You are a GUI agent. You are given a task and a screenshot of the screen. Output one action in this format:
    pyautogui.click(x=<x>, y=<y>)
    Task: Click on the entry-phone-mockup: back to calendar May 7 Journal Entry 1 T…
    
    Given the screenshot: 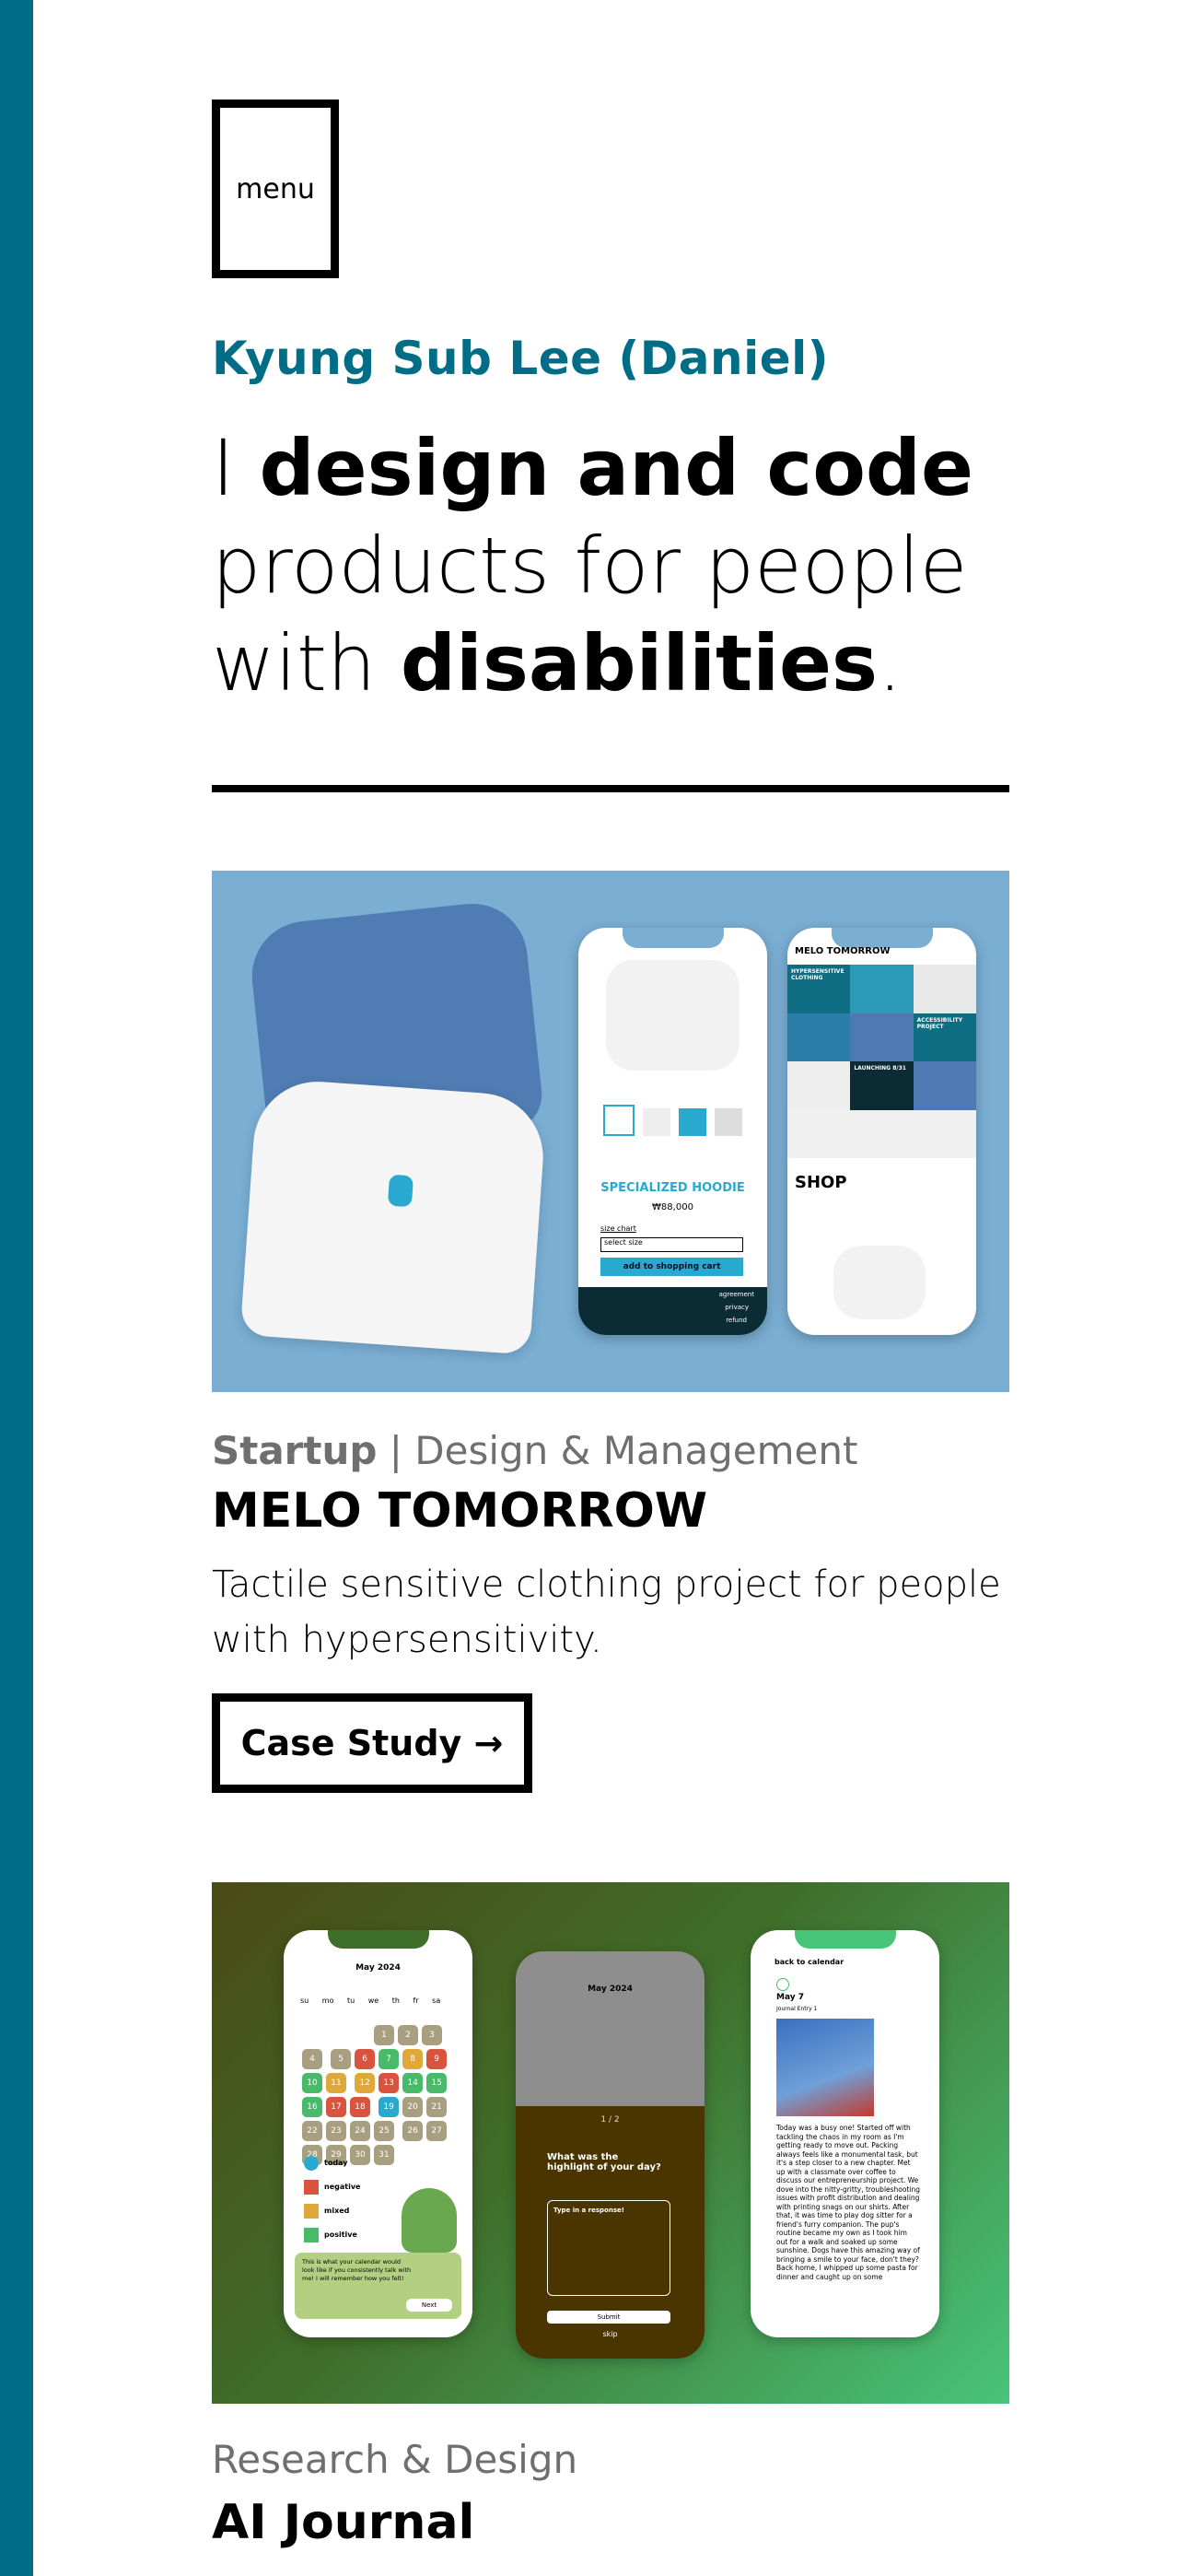 What is the action you would take?
    pyautogui.click(x=845, y=2133)
    